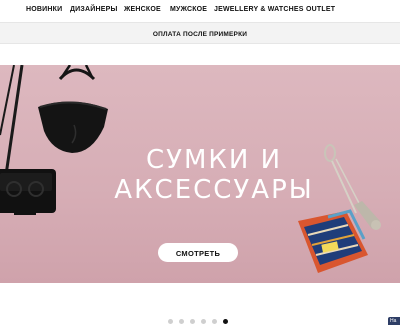  Describe the element at coordinates (333, 241) in the screenshot. I see `striped-wallet-icon` at that location.